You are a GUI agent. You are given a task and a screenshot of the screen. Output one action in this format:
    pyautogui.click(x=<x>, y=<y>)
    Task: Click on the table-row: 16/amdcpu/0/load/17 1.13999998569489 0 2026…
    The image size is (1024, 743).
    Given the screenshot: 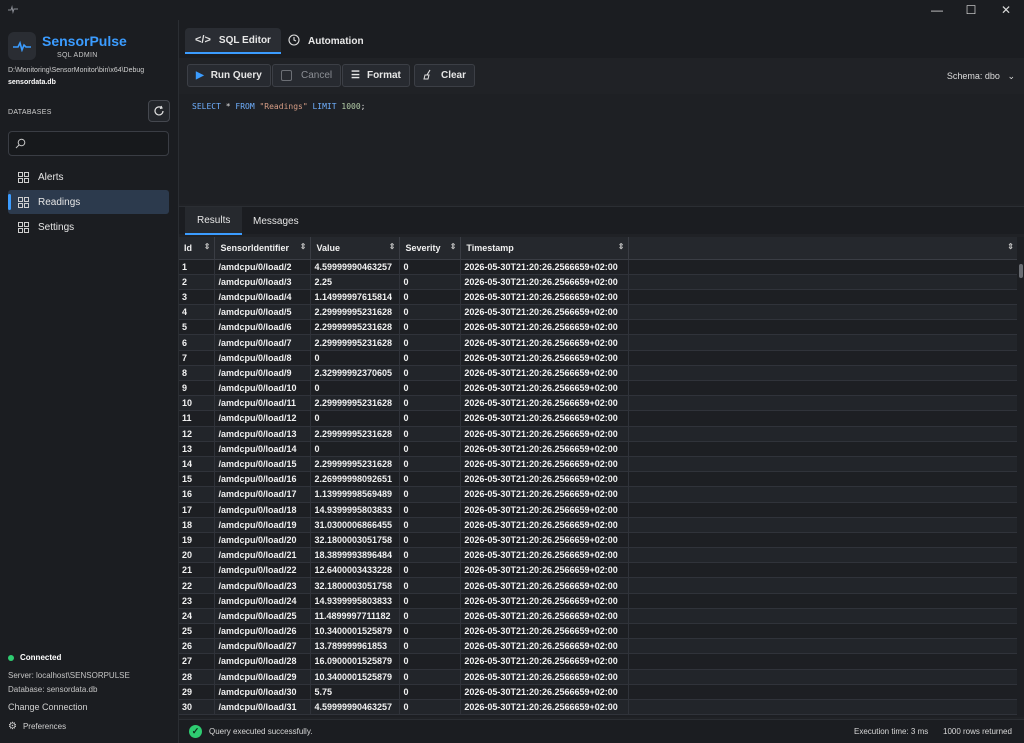 What is the action you would take?
    pyautogui.click(x=599, y=494)
    